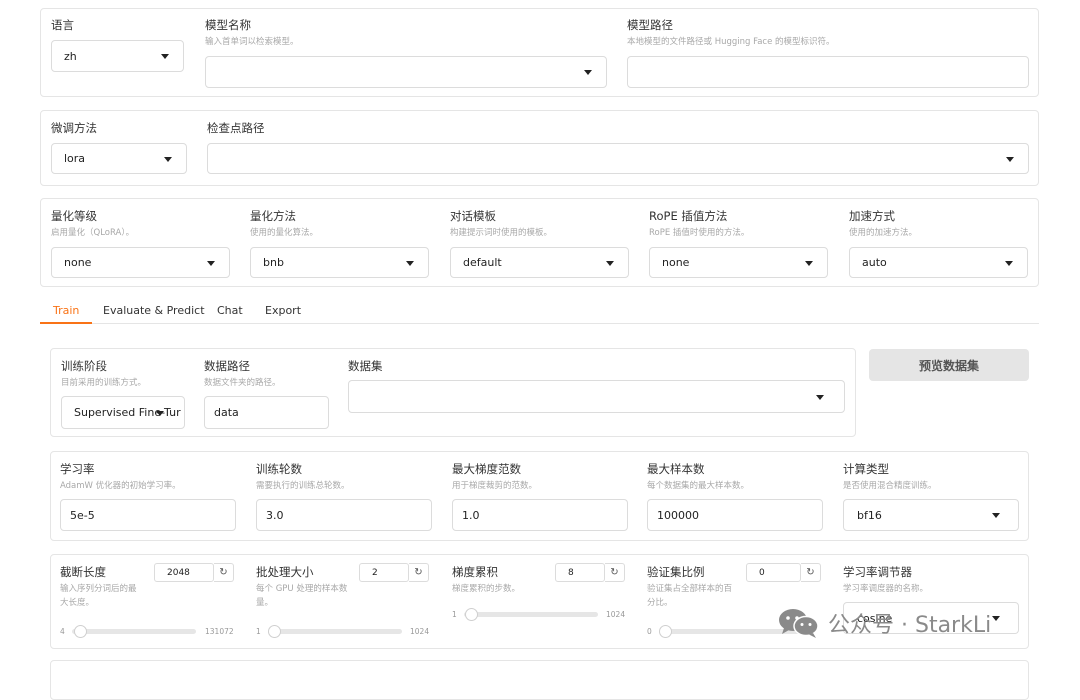 This screenshot has height=700, width=1080. I want to click on booster-select: auto, so click(938, 262).